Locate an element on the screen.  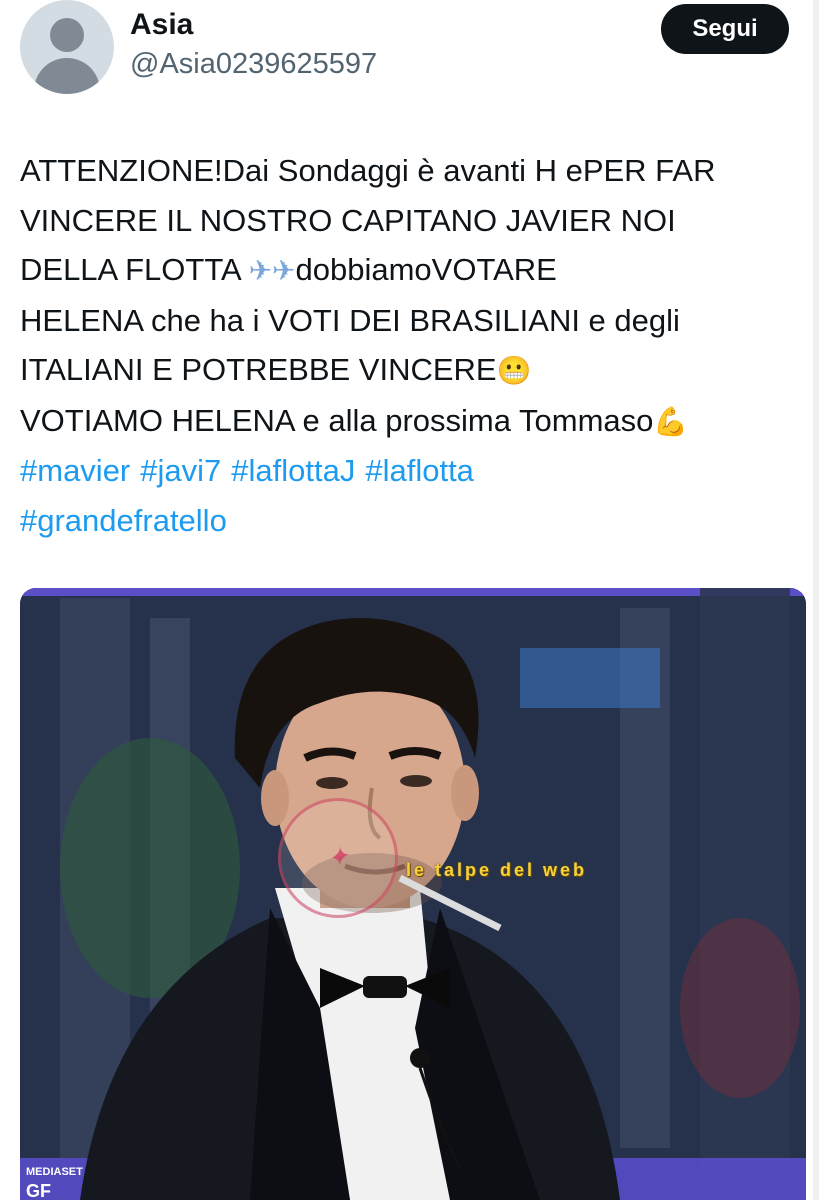
broadcaster-label: MEDIASET is located at coordinates (54, 1172).